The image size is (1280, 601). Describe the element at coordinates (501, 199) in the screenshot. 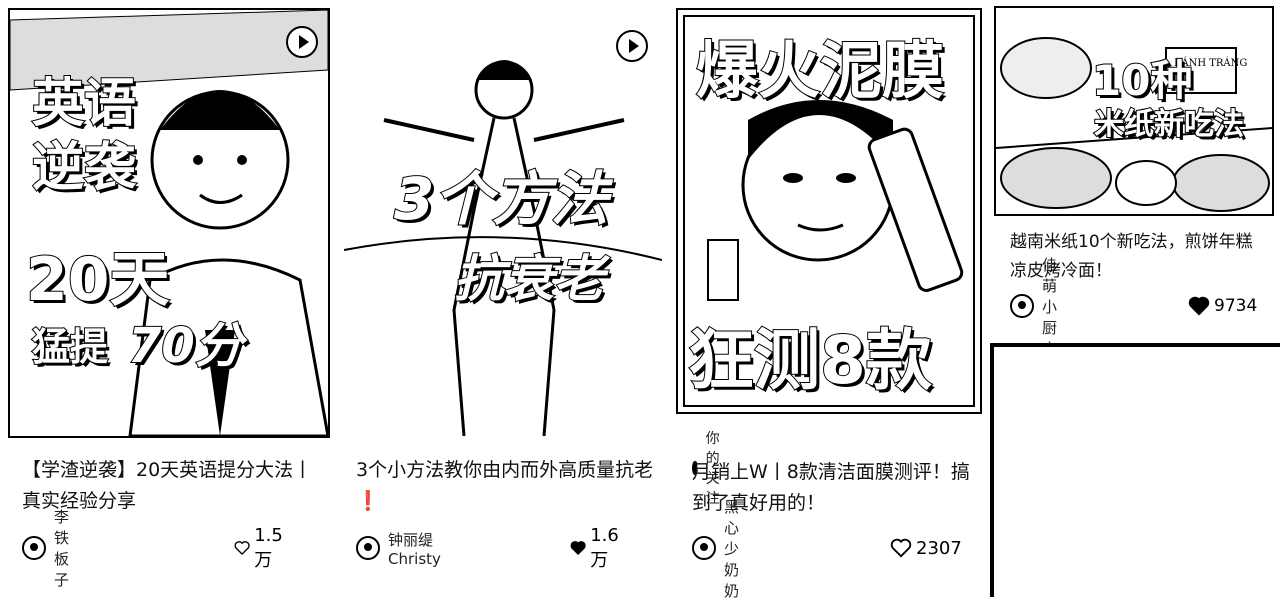

I see `cover-text-line: 3个方法` at that location.